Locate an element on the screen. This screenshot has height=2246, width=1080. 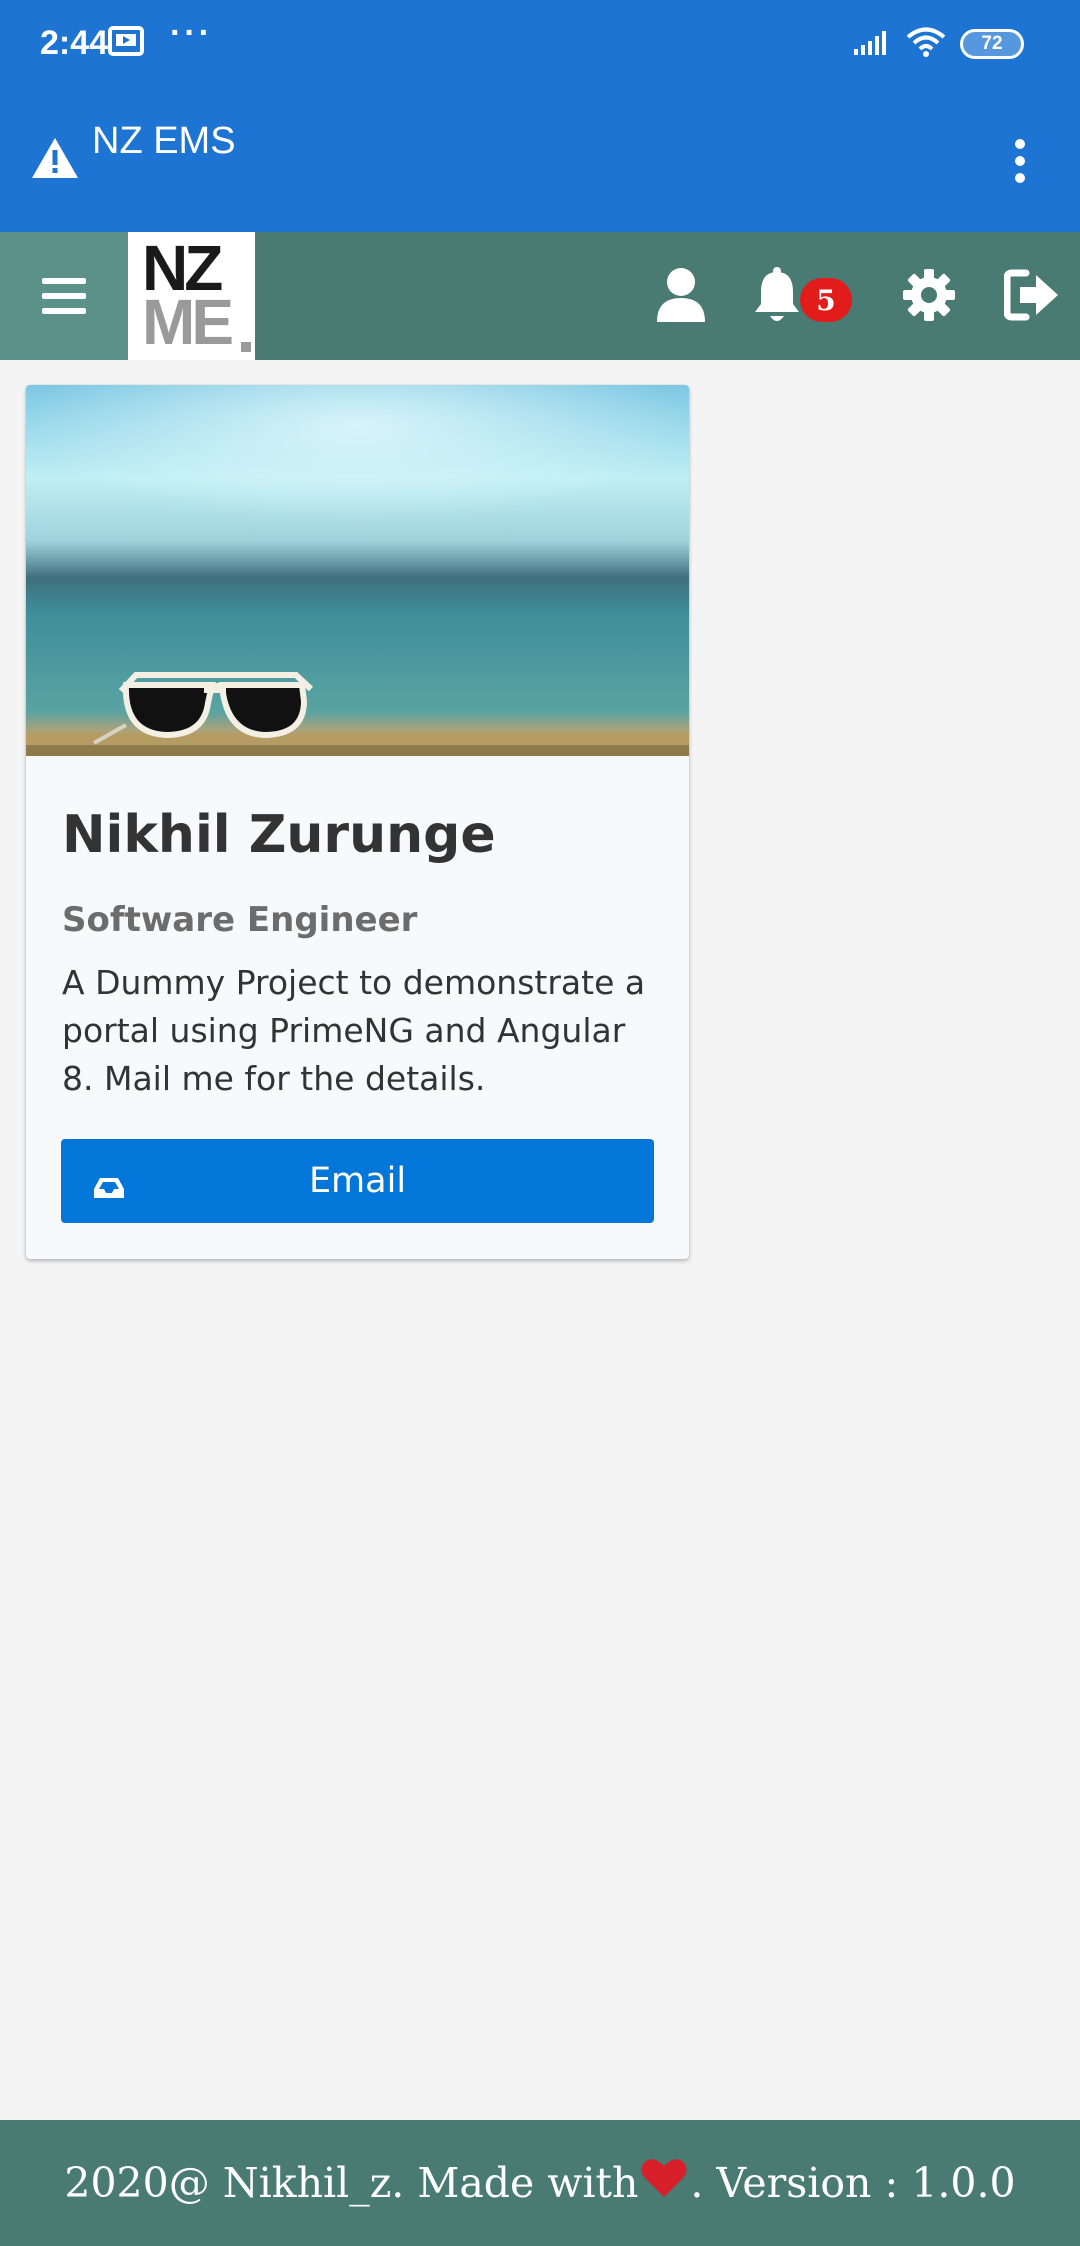
user-icon is located at coordinates (681, 297).